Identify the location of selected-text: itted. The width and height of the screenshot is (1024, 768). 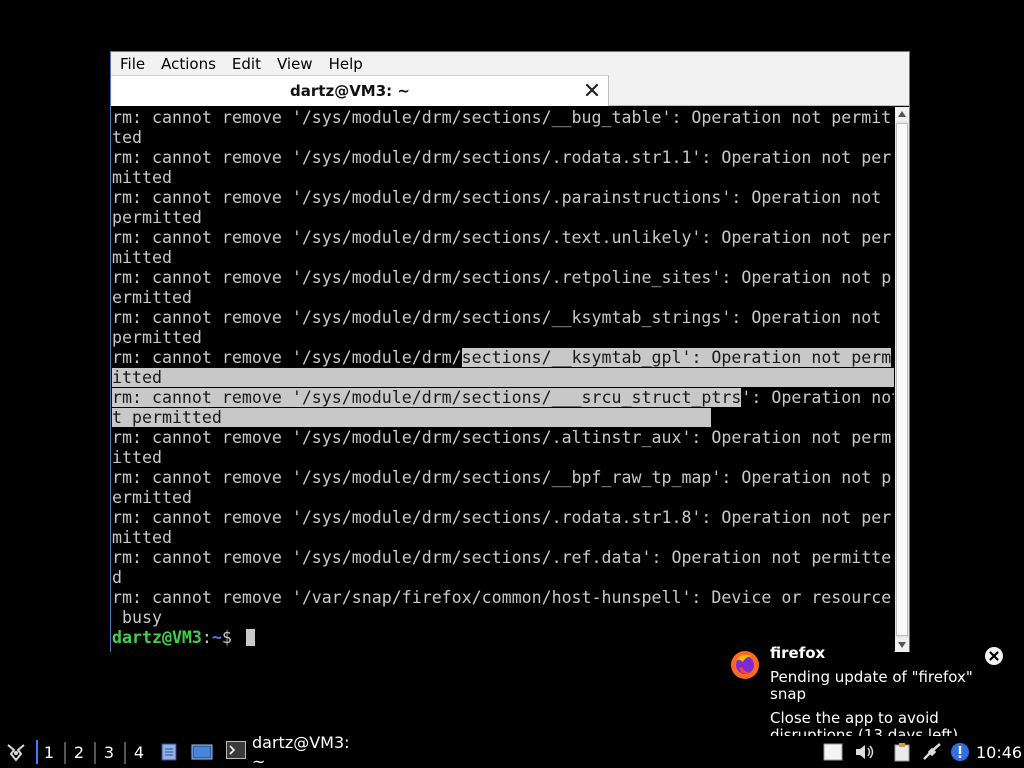
(503, 377).